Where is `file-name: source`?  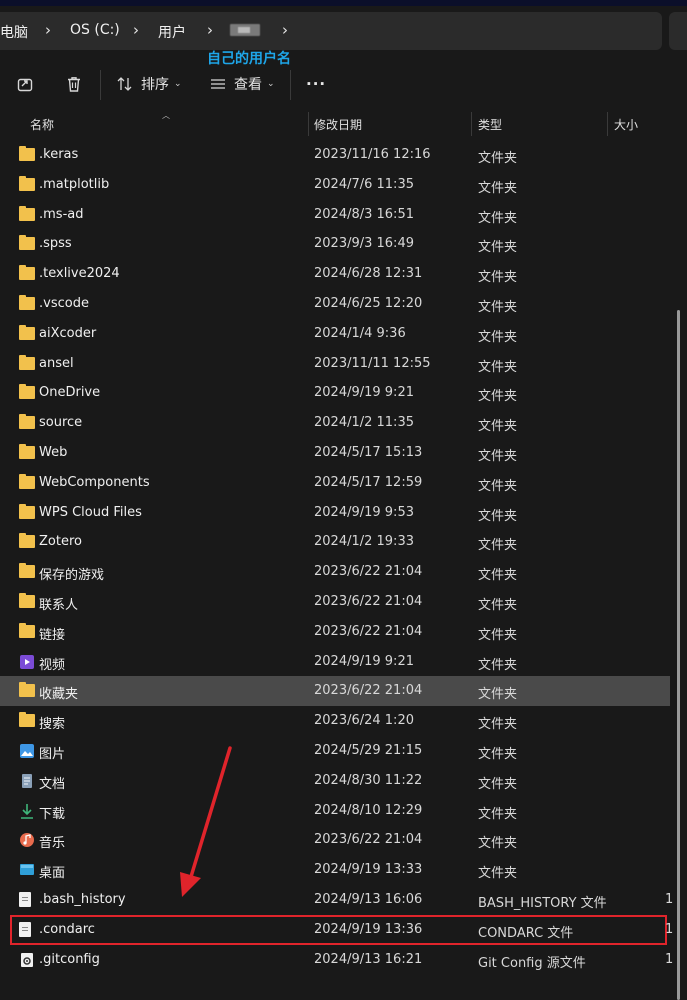 file-name: source is located at coordinates (61, 423).